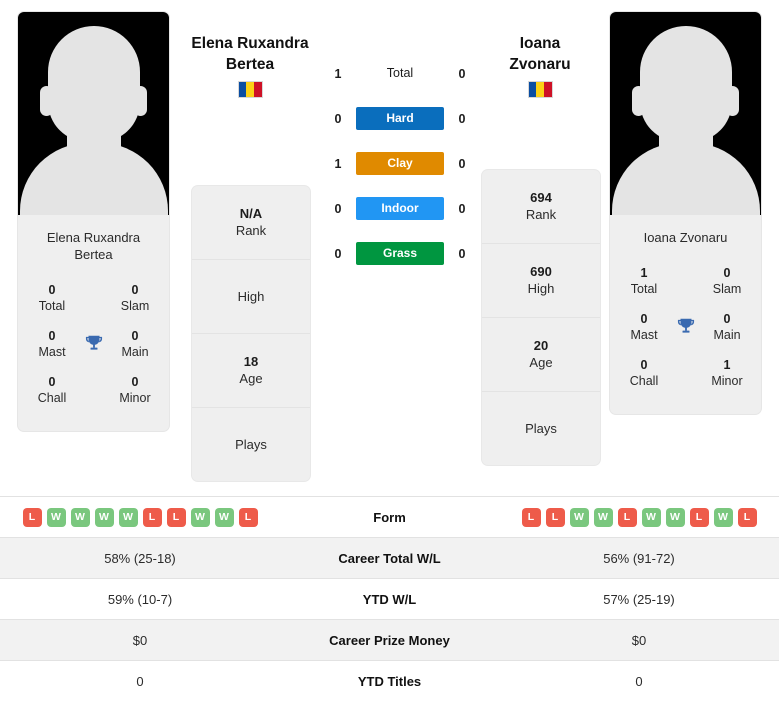  I want to click on titles-minor-value-right: 1, so click(727, 364).